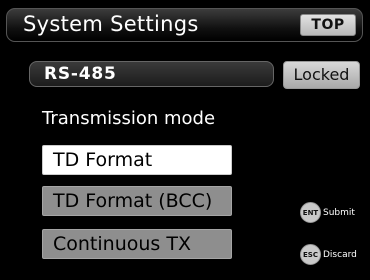  What do you see at coordinates (137, 160) in the screenshot?
I see `option-td-format: TD Format` at bounding box center [137, 160].